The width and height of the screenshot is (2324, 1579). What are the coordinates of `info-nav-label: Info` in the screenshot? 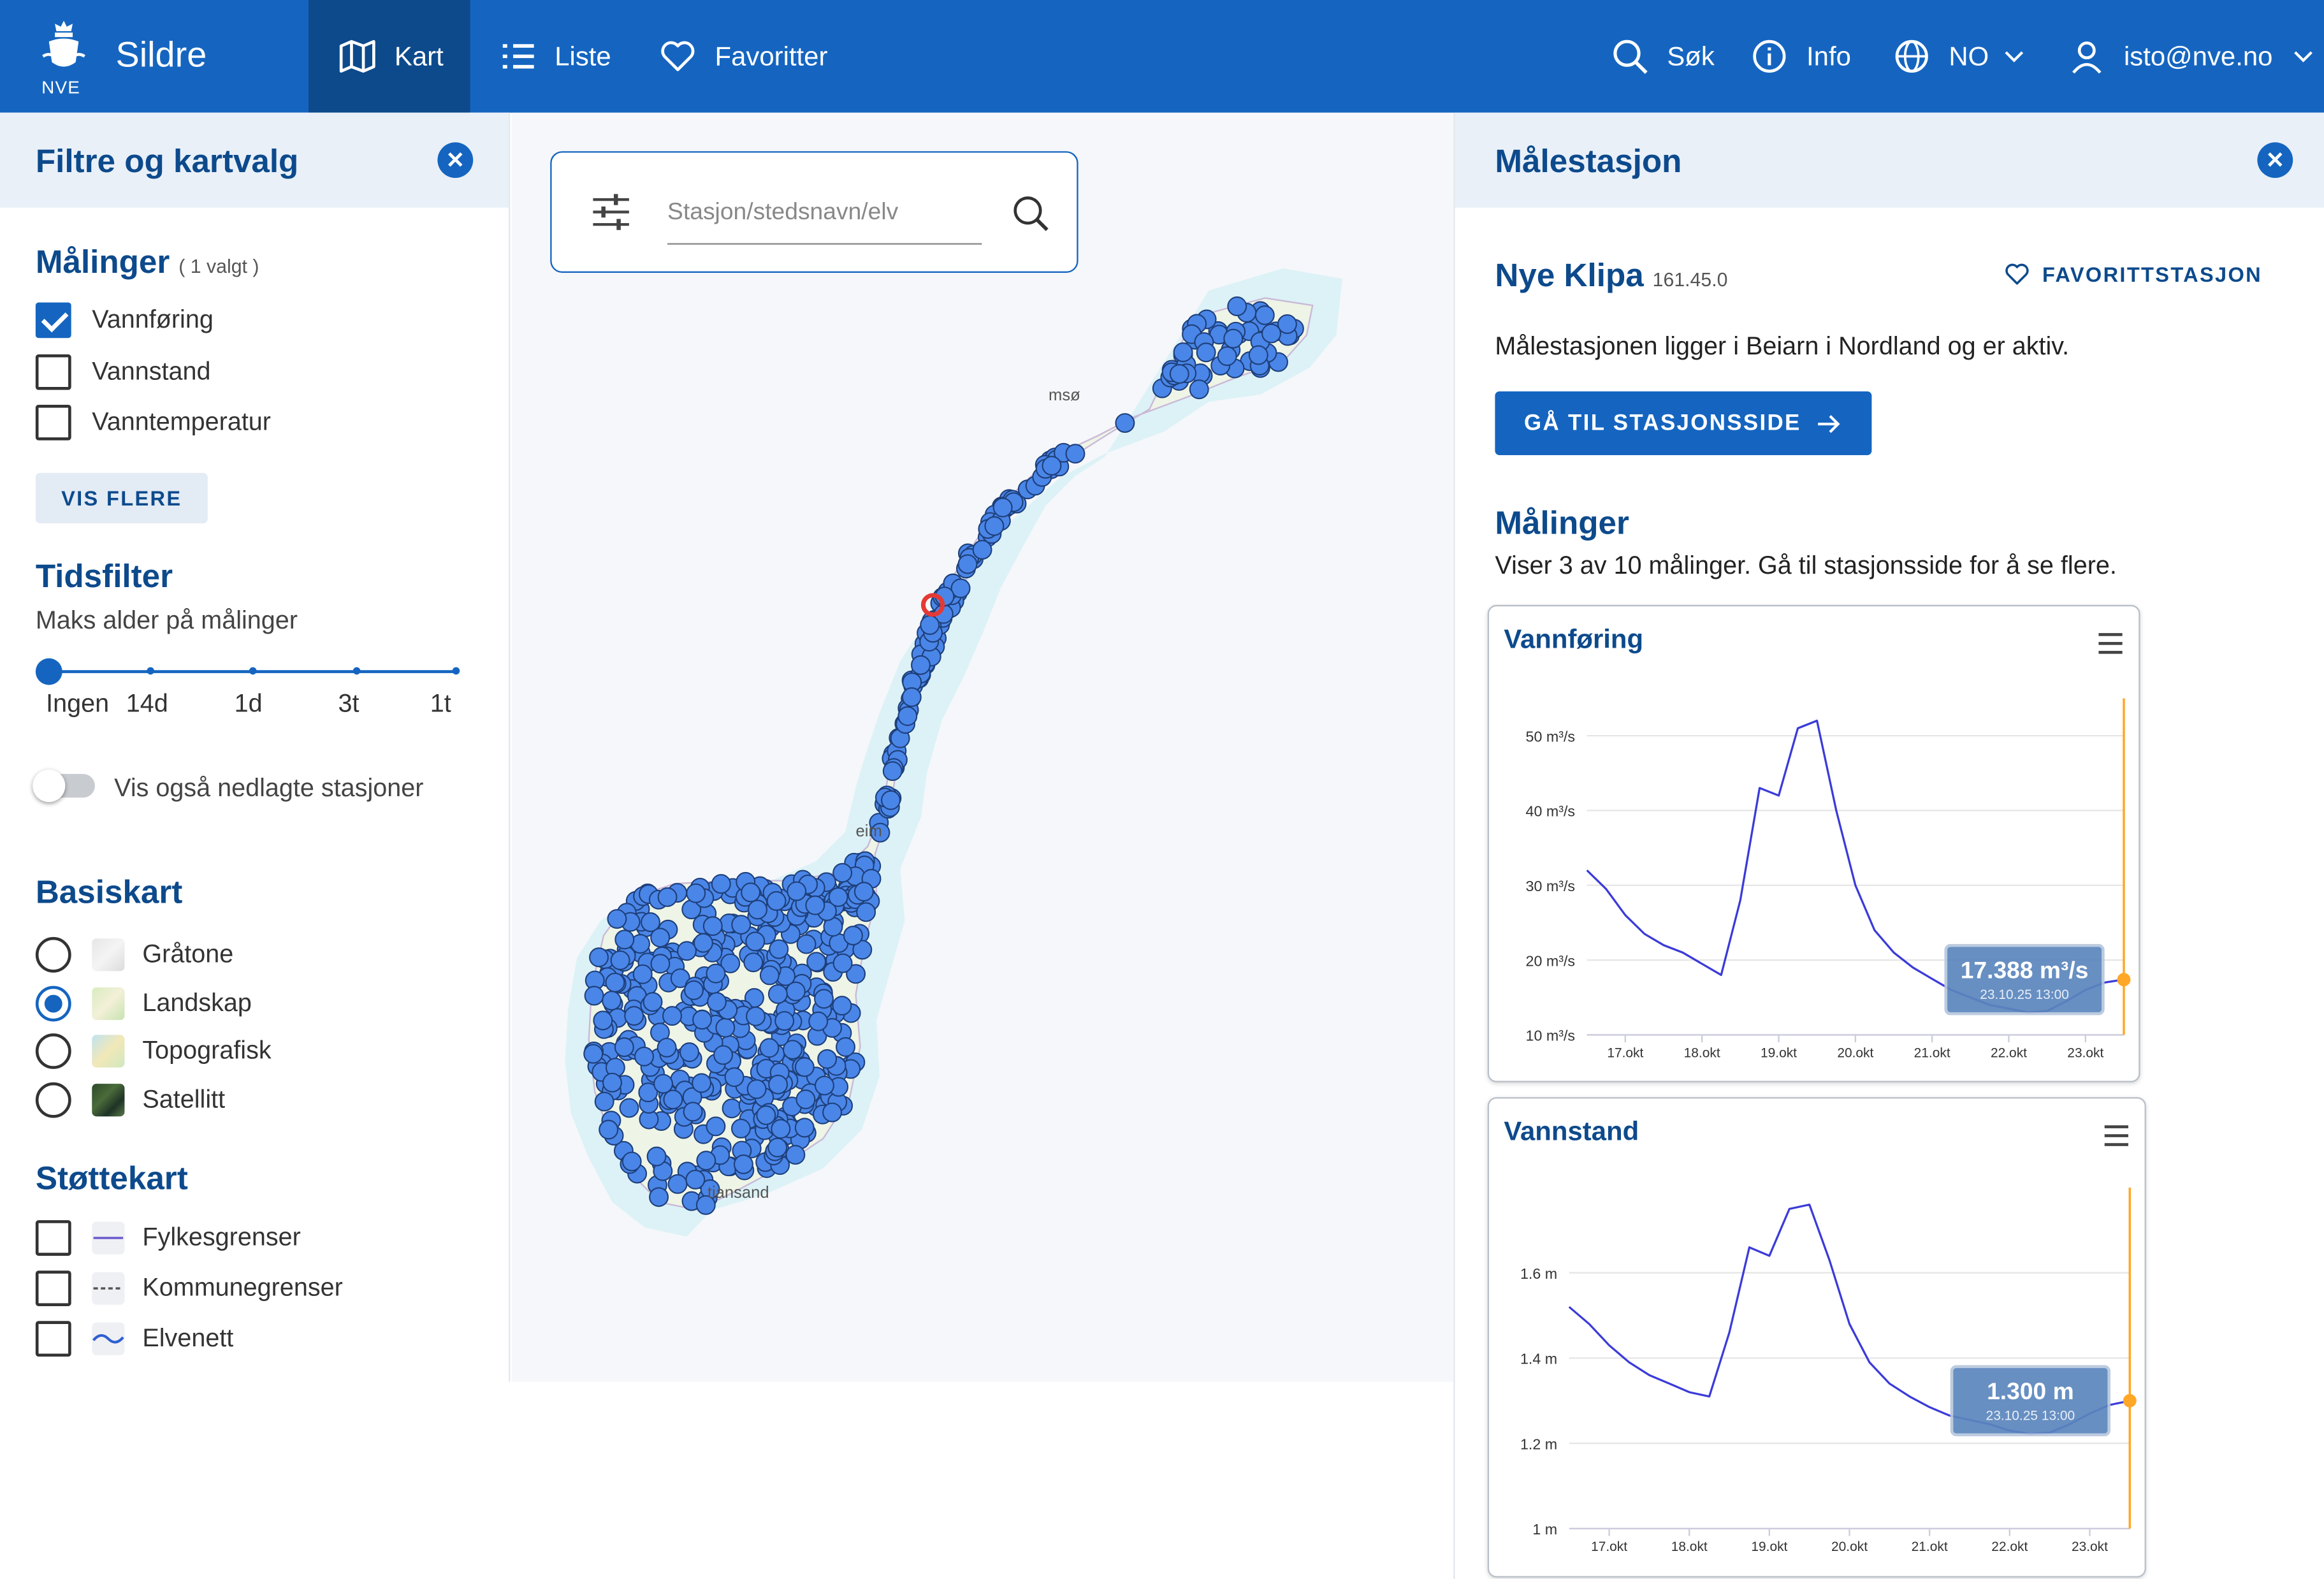 It's located at (1829, 55).